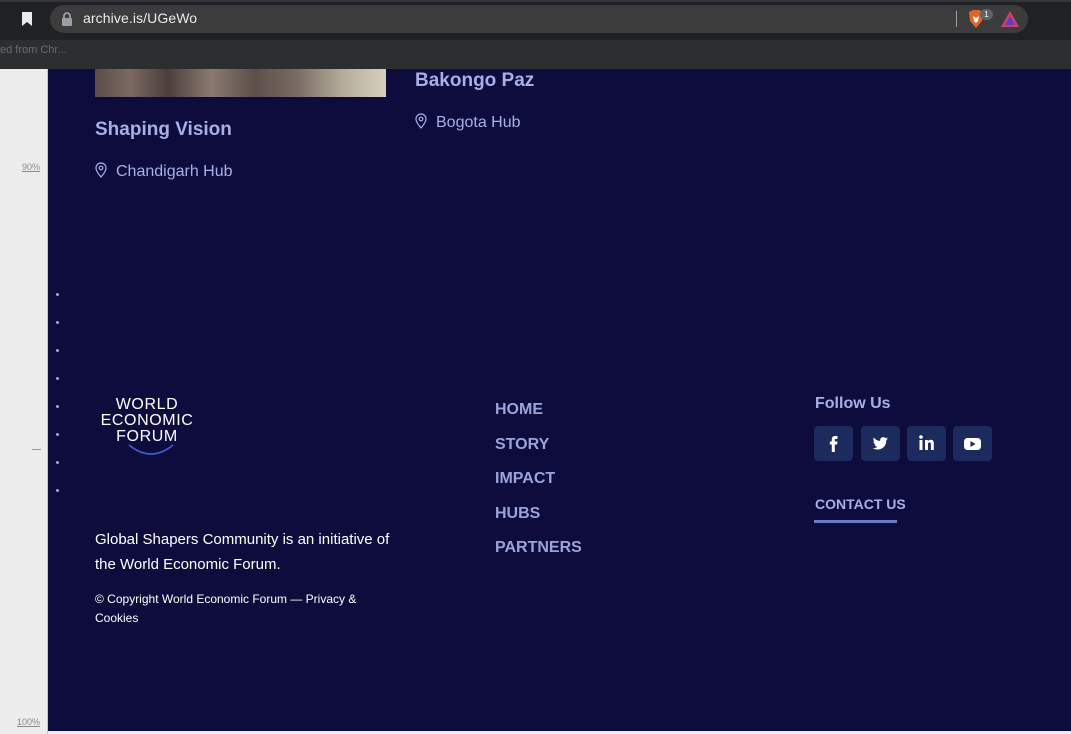  Describe the element at coordinates (67, 19) in the screenshot. I see `lock-icon` at that location.